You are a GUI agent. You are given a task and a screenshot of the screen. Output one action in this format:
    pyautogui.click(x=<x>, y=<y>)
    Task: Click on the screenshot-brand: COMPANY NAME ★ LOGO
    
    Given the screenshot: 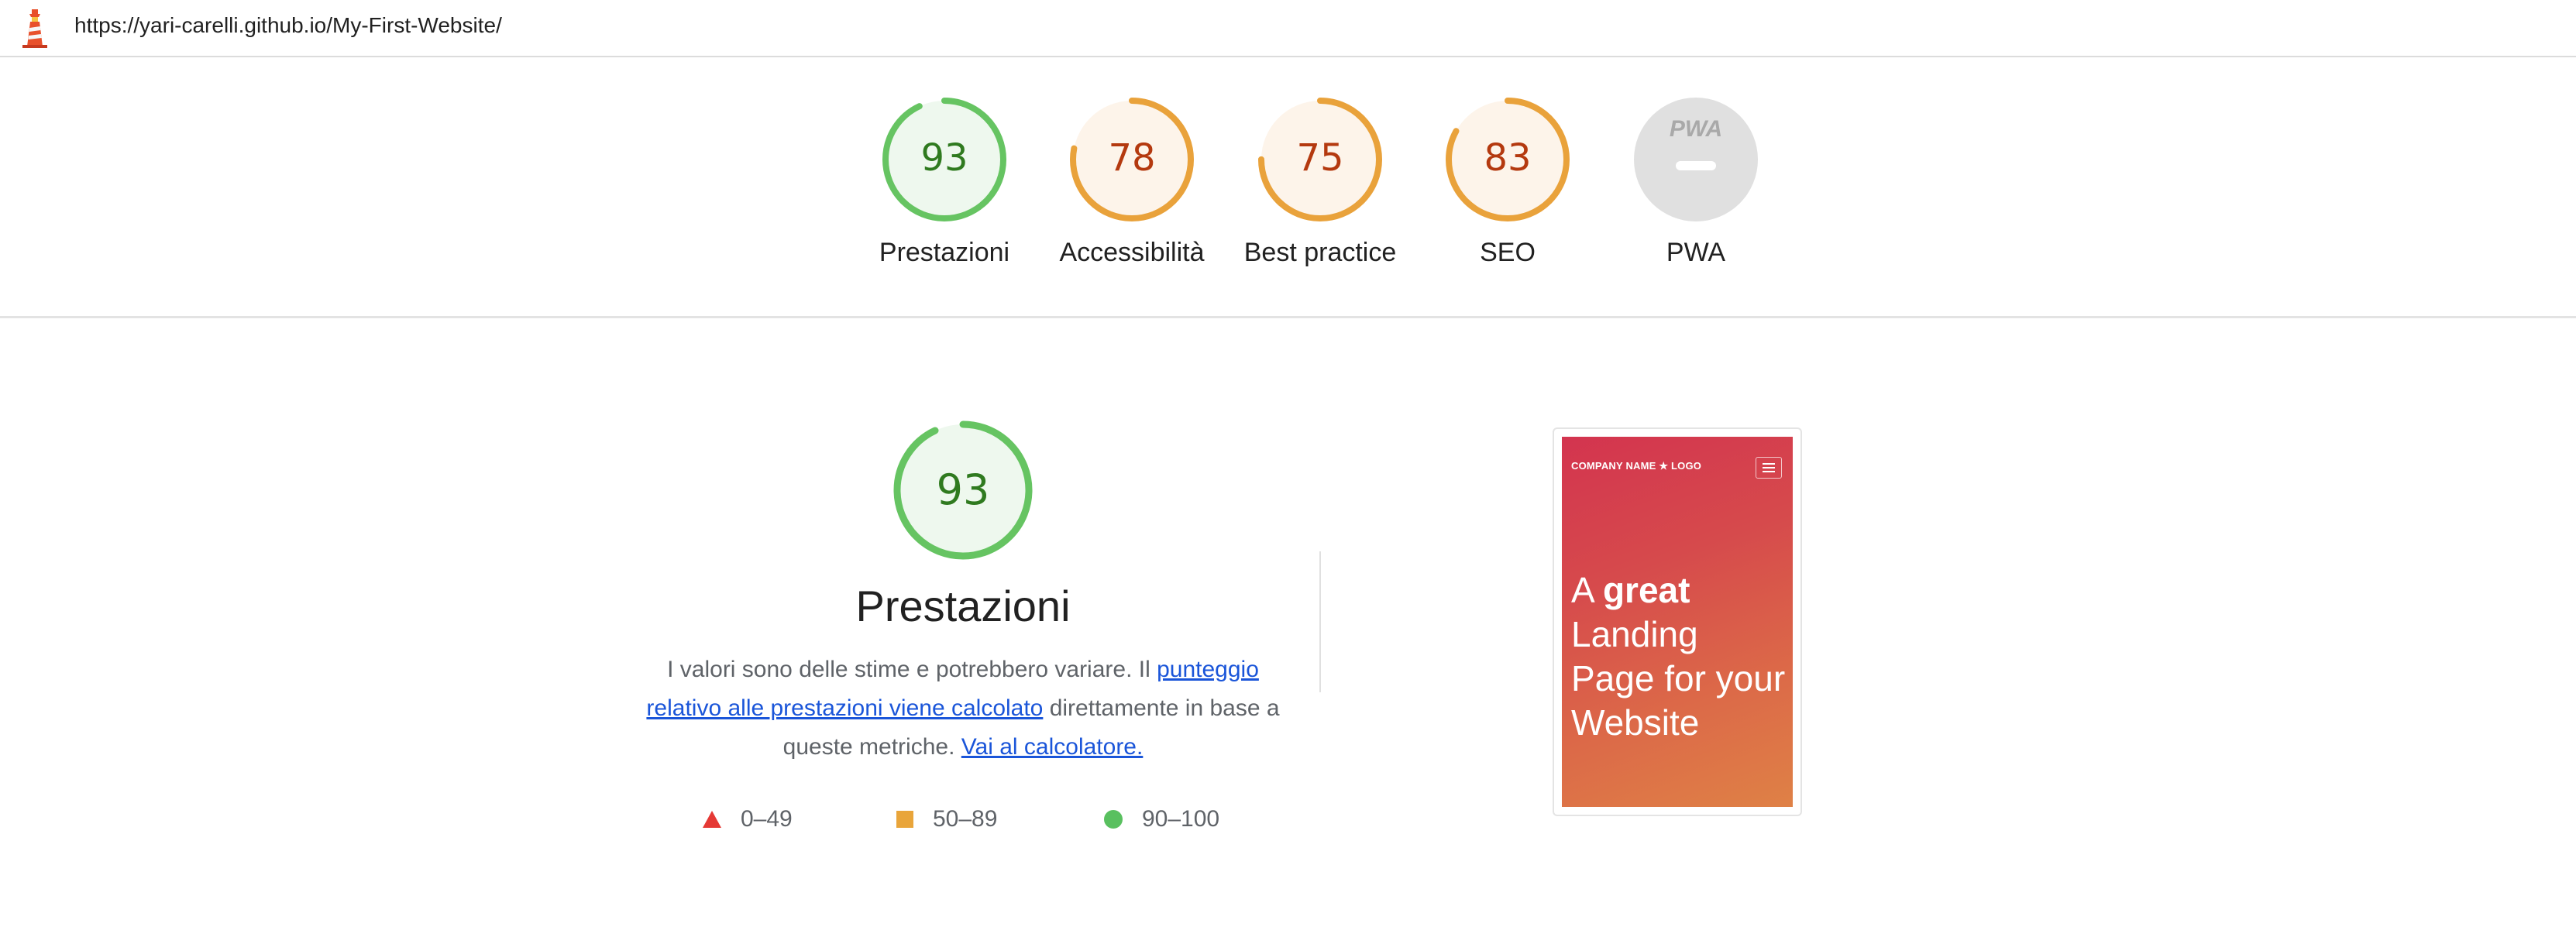 What is the action you would take?
    pyautogui.click(x=1636, y=466)
    